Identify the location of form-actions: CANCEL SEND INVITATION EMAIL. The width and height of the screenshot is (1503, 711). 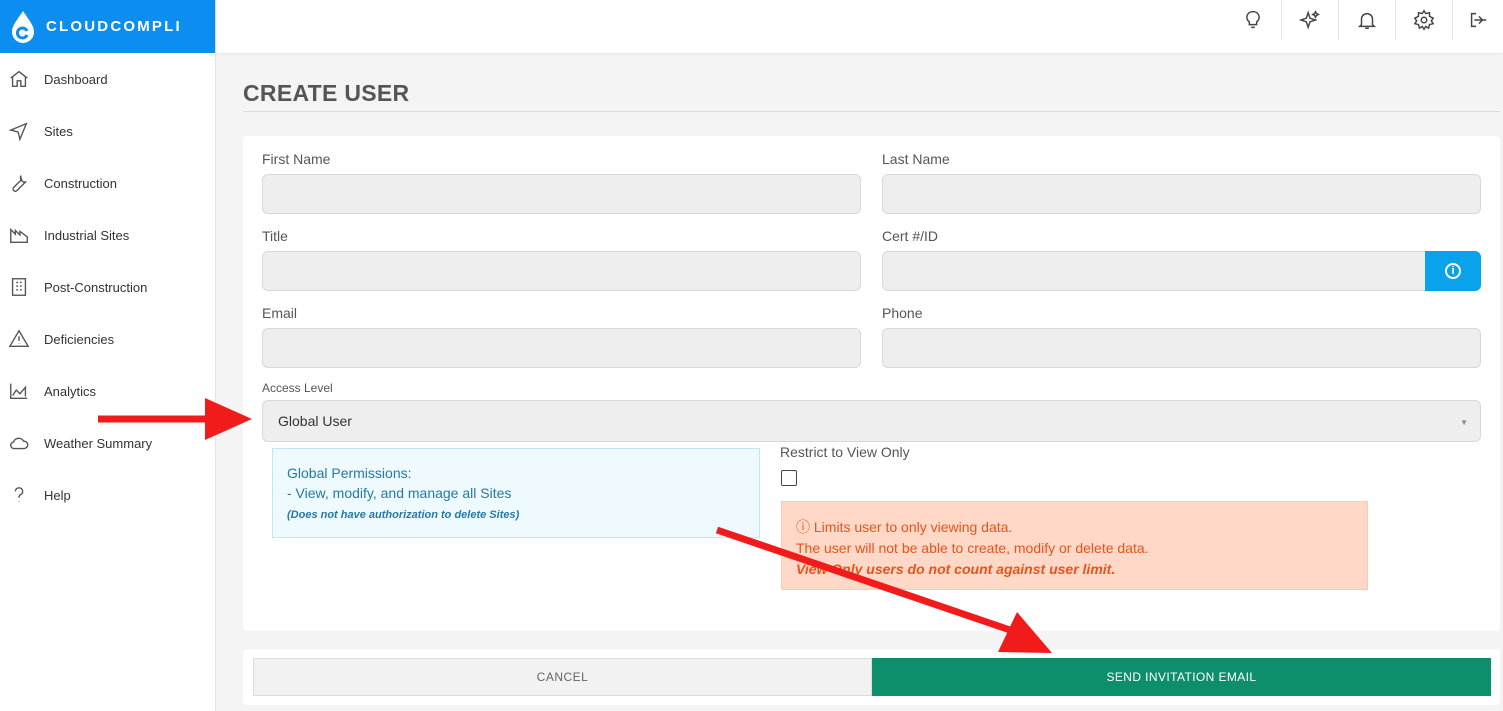
(871, 677).